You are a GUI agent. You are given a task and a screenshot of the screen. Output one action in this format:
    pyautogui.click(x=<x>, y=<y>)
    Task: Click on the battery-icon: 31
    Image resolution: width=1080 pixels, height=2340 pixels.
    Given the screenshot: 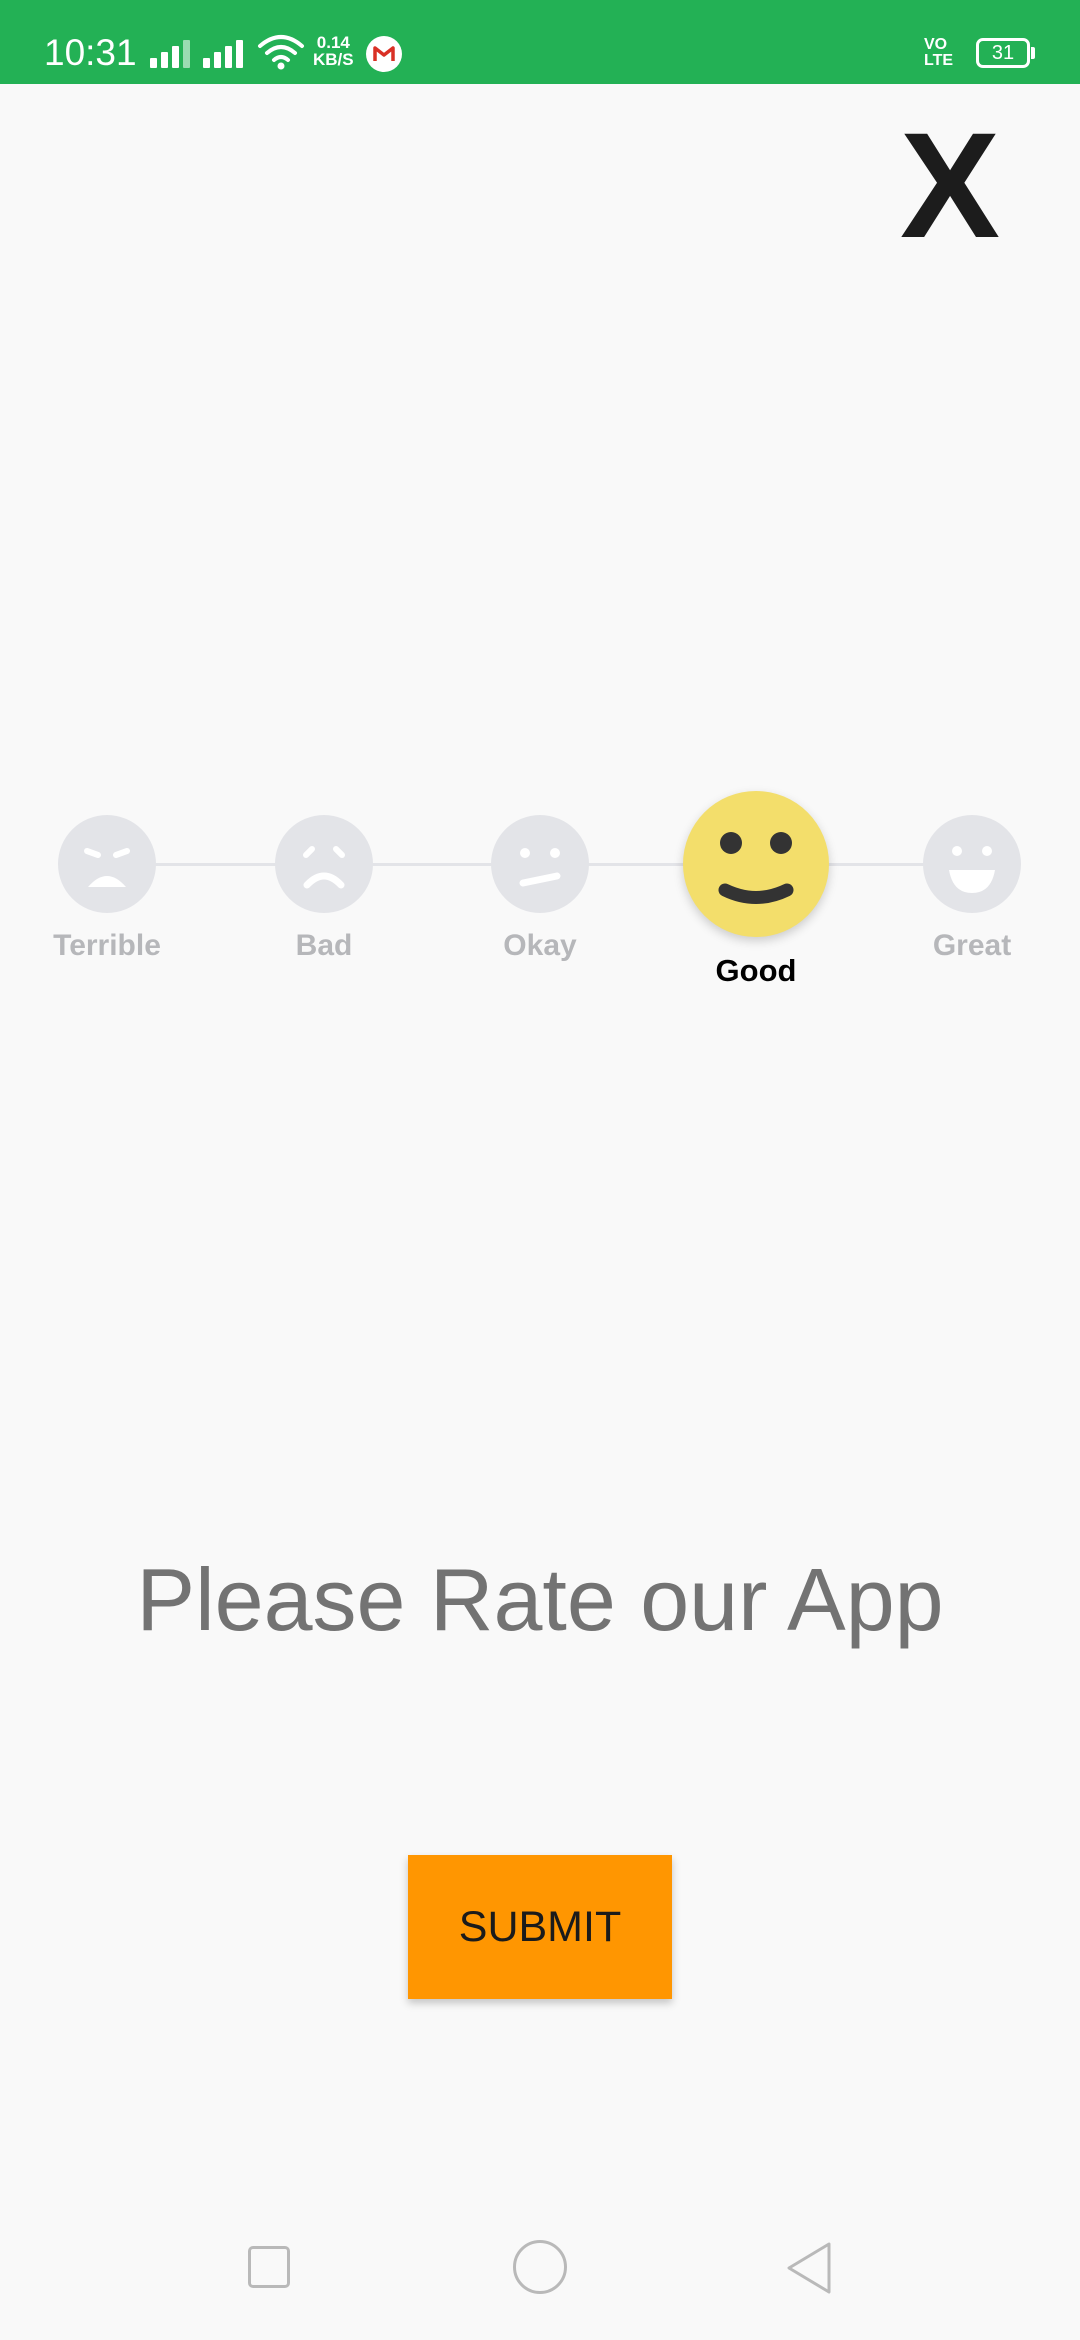 What is the action you would take?
    pyautogui.click(x=1003, y=53)
    